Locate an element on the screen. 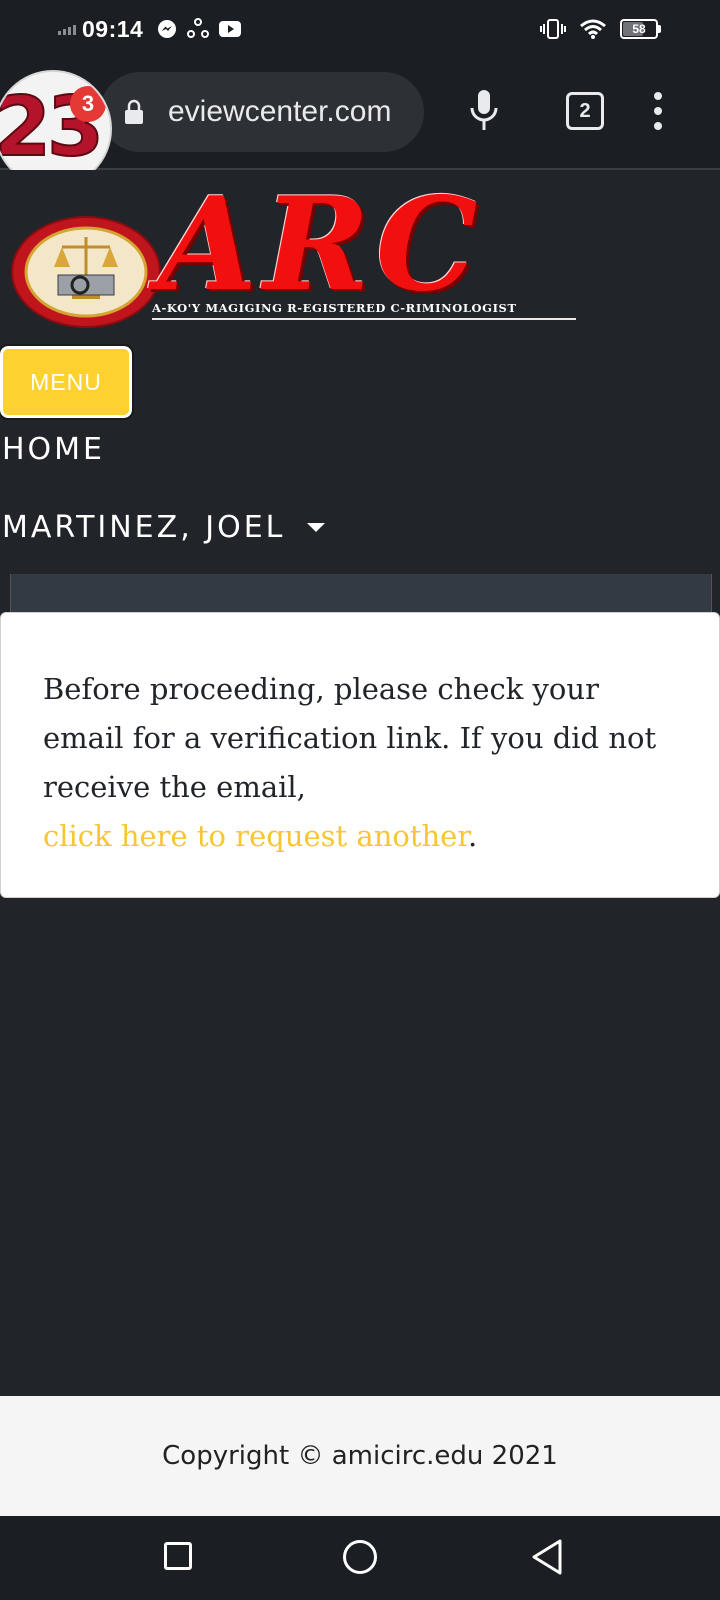 The width and height of the screenshot is (720, 1600). nav-user-label: MARTINEZ, JOEL is located at coordinates (144, 527).